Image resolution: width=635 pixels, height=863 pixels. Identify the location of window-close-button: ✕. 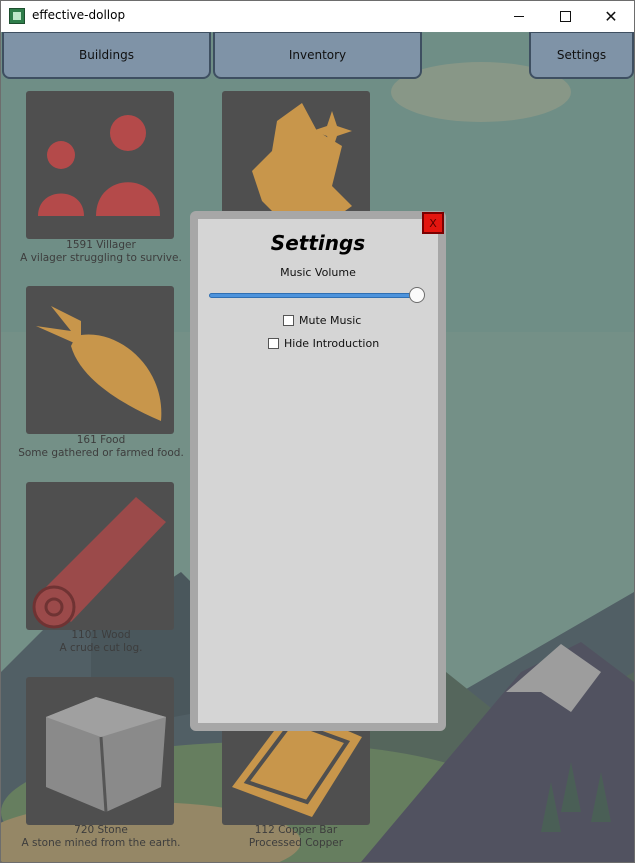
(611, 16).